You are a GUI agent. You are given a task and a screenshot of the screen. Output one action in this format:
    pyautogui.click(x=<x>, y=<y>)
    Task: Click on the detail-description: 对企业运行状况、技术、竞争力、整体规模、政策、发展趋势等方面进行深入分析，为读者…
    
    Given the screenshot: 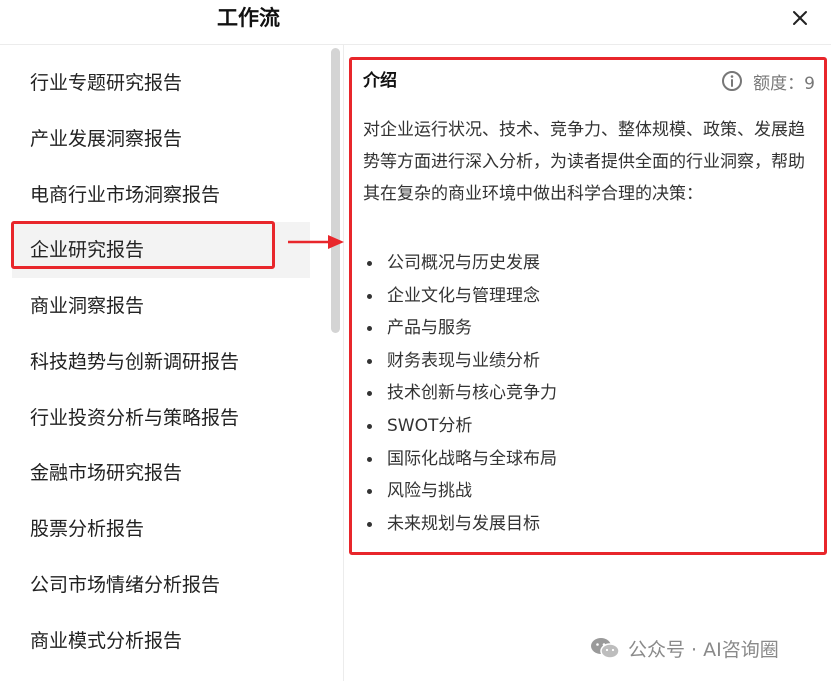 What is the action you would take?
    pyautogui.click(x=584, y=162)
    